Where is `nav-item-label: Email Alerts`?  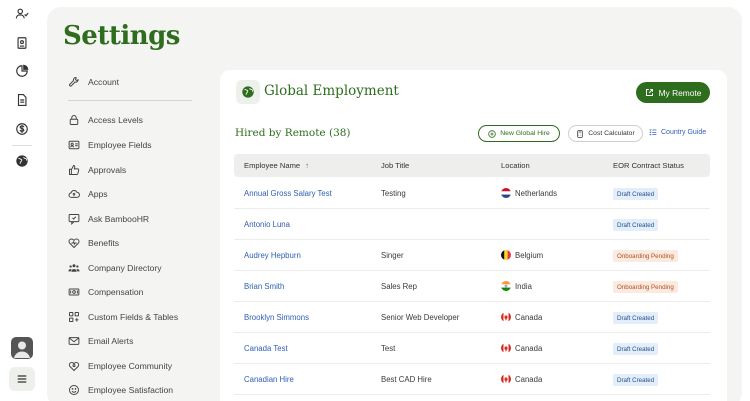 nav-item-label: Email Alerts is located at coordinates (111, 341).